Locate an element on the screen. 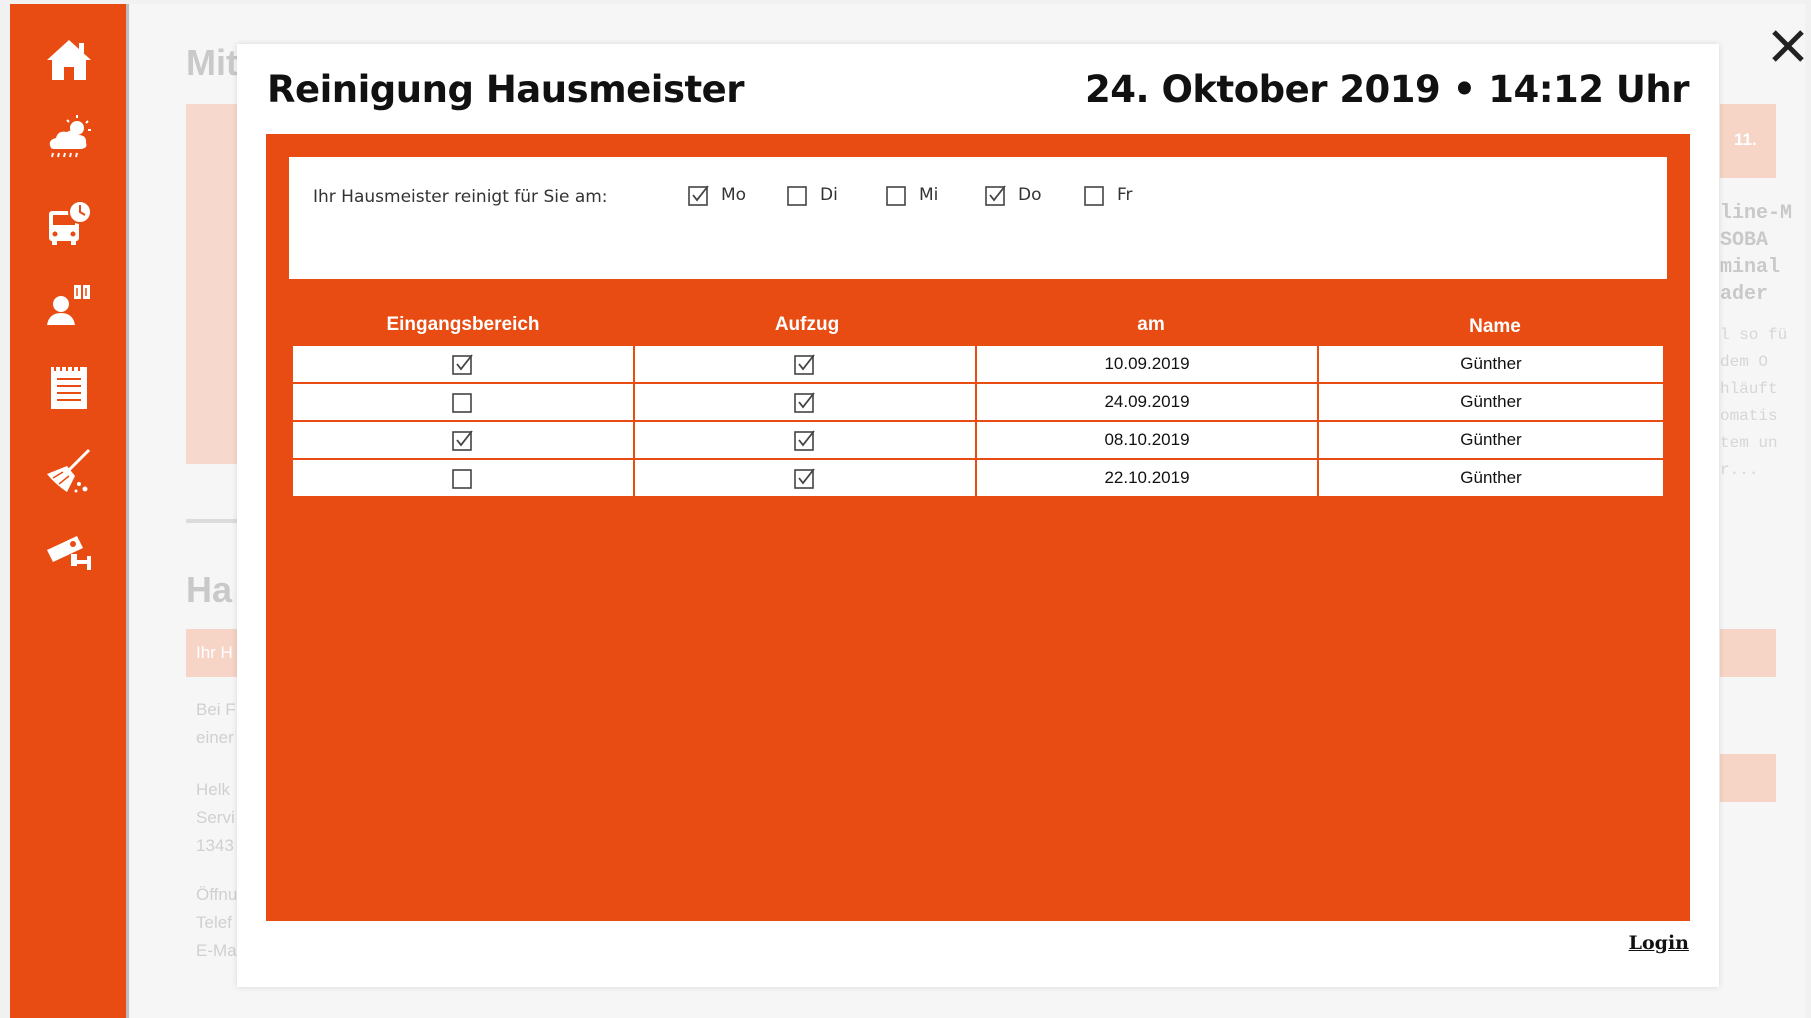  day-checkbox-di: Di is located at coordinates (812, 195).